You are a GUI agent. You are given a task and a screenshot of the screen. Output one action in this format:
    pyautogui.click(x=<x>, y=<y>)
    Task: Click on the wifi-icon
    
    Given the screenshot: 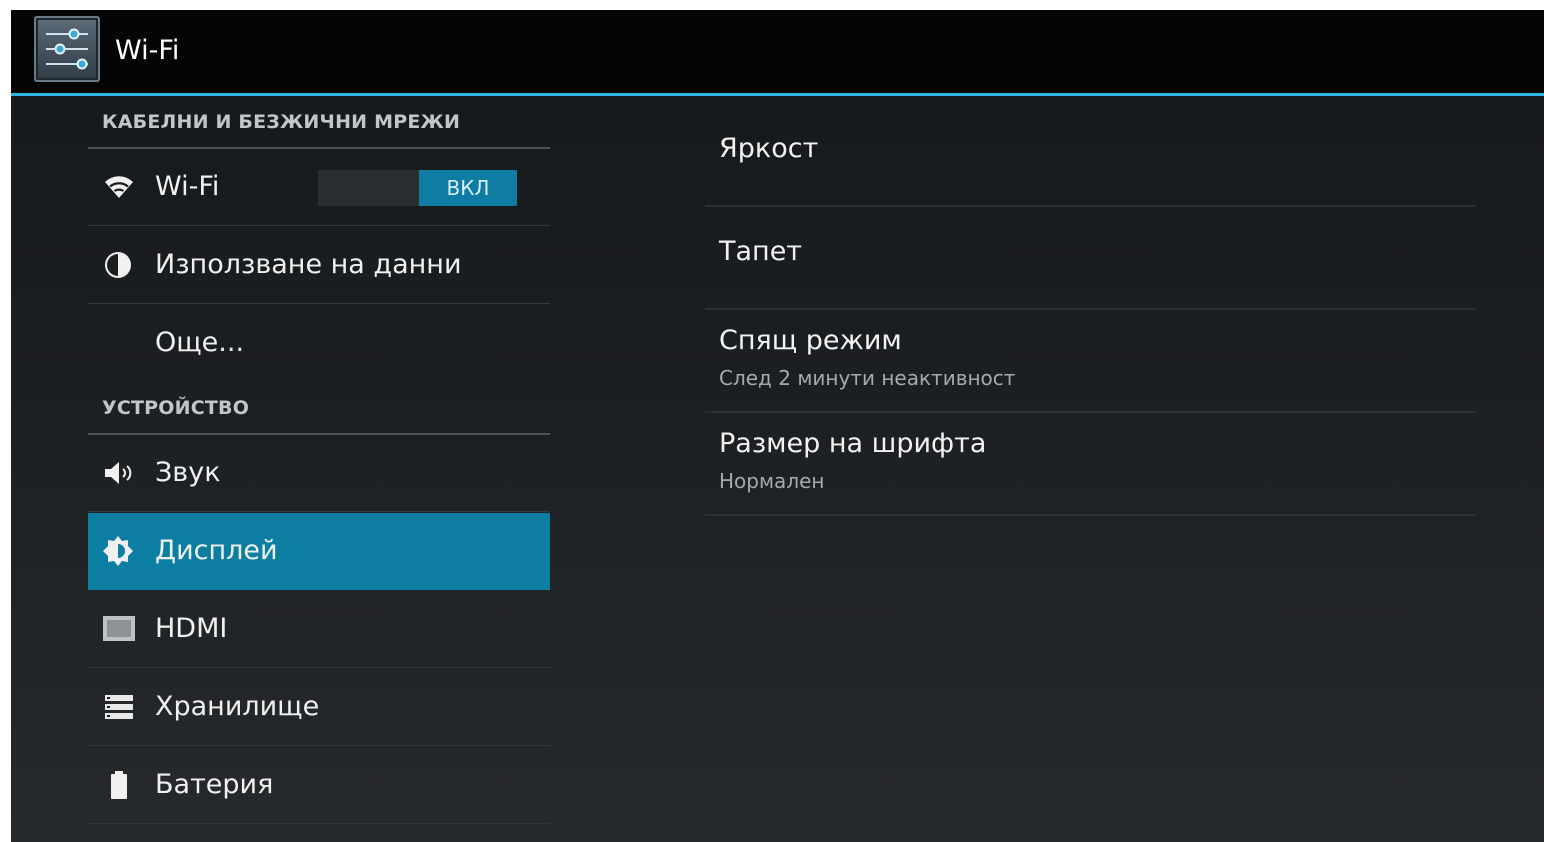 What is the action you would take?
    pyautogui.click(x=119, y=187)
    